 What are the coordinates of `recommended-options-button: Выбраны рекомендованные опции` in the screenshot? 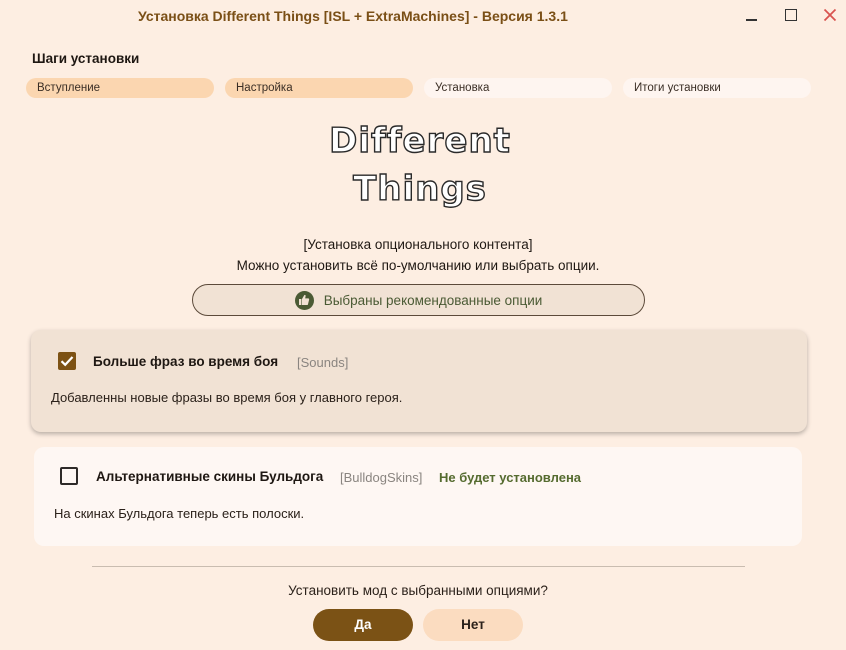 It's located at (418, 300).